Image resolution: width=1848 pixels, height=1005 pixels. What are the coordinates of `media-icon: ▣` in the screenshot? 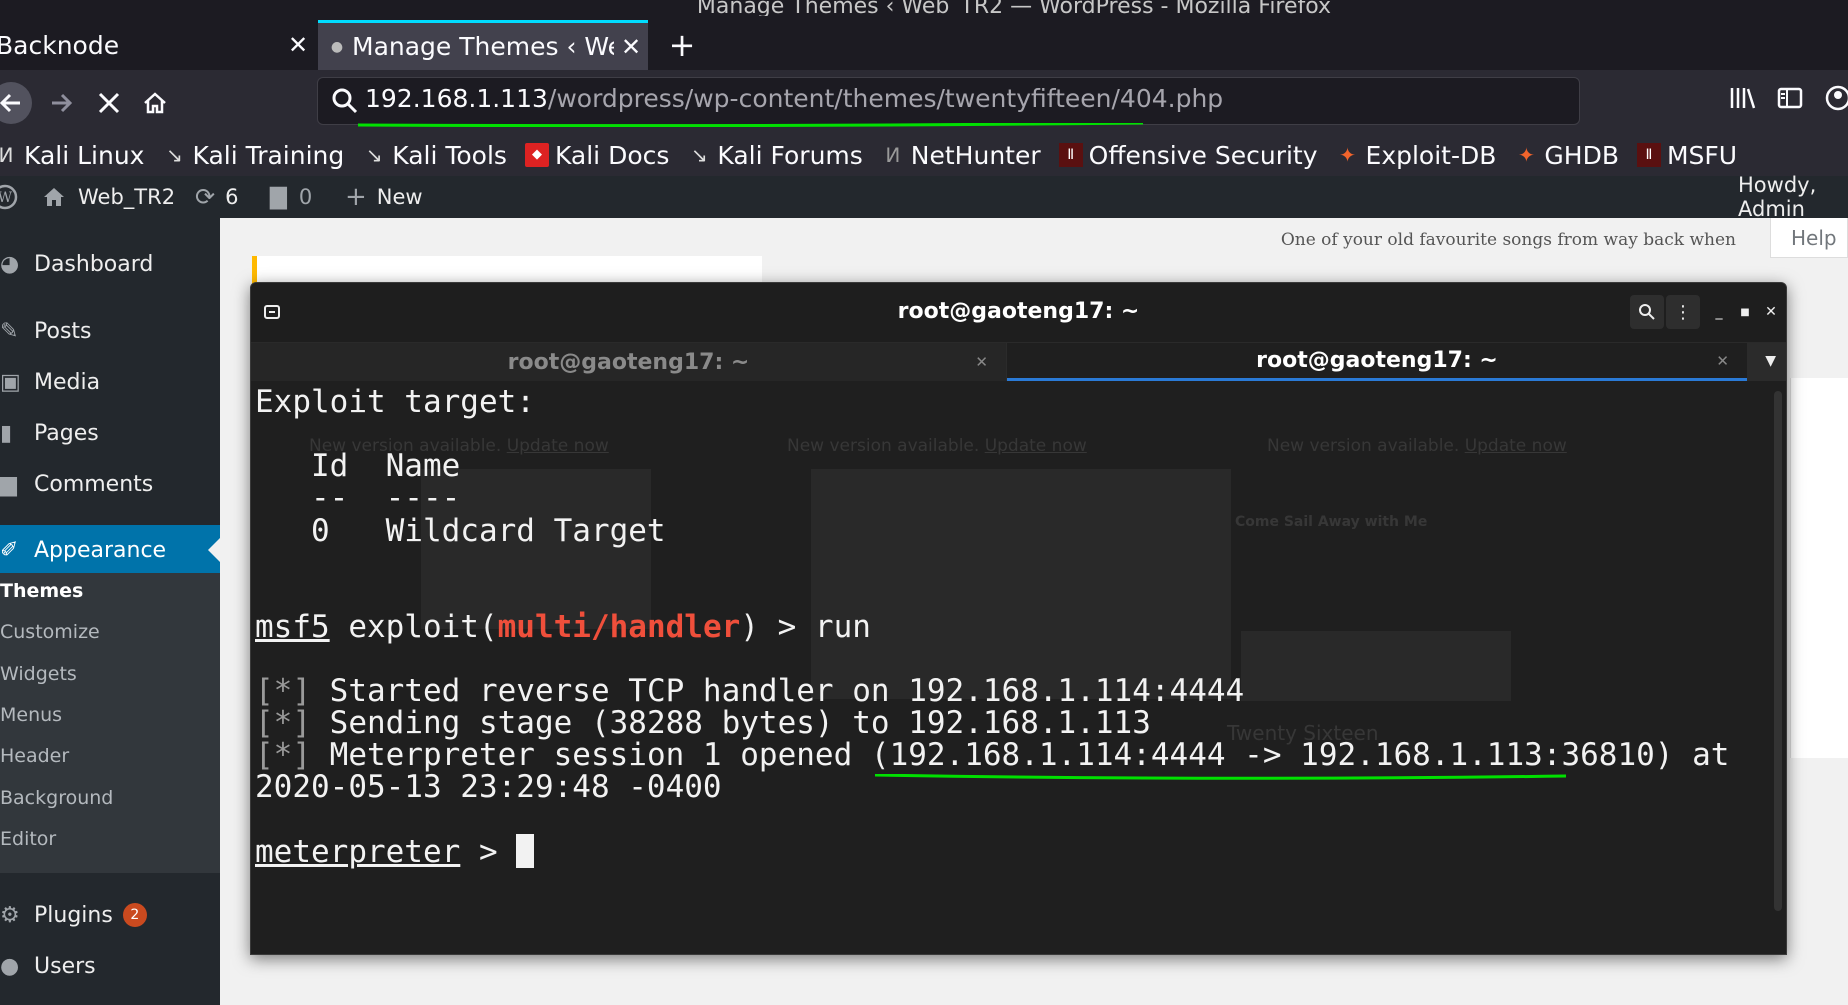 It's located at (10, 382).